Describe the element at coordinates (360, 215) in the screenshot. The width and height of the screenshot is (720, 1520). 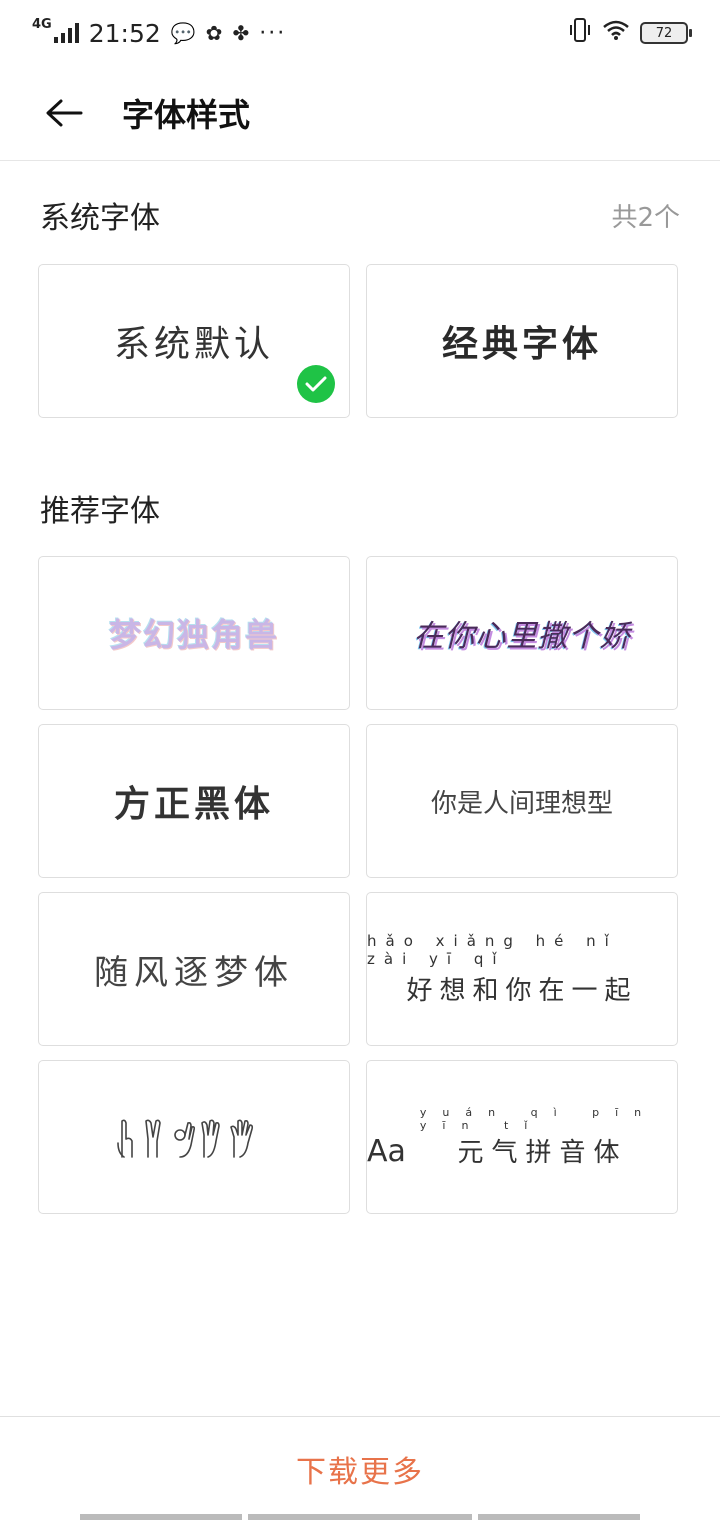
I see `system-fonts-header: 系统字体 共2个` at that location.